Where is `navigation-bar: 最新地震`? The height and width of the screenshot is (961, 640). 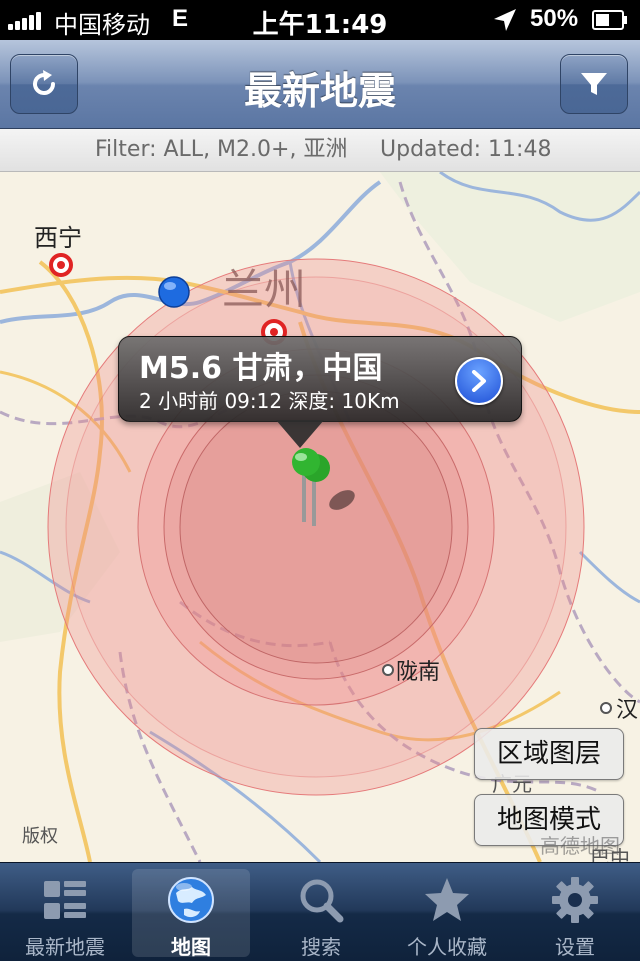
navigation-bar: 最新地震 is located at coordinates (320, 84).